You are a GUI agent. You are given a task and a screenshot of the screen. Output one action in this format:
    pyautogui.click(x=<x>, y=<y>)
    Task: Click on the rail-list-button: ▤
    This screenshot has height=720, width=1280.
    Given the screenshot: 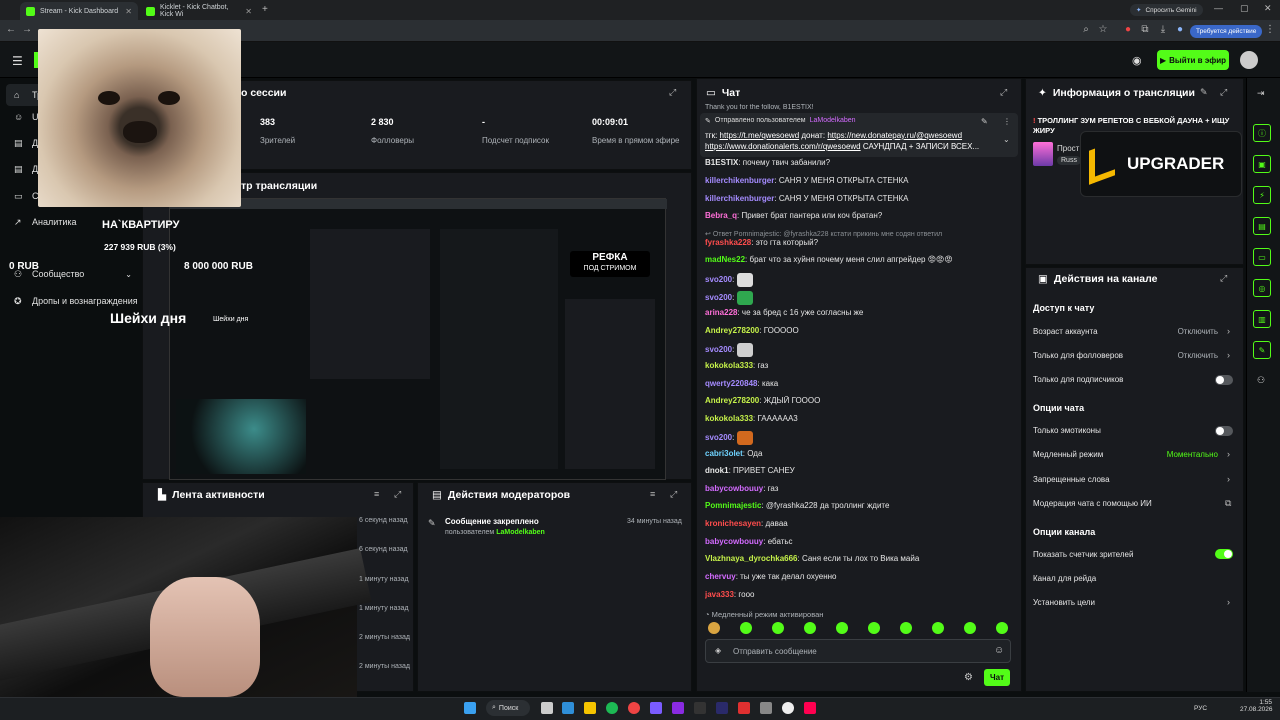 What is the action you would take?
    pyautogui.click(x=1262, y=226)
    